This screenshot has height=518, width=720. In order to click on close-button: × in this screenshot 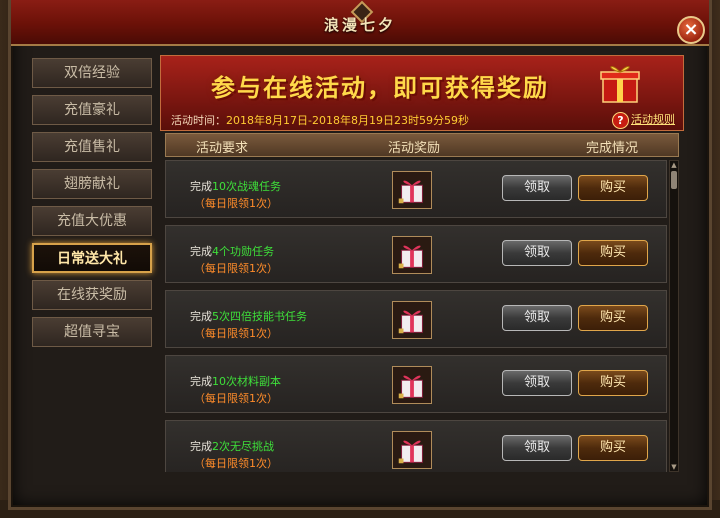, I will do `click(691, 30)`.